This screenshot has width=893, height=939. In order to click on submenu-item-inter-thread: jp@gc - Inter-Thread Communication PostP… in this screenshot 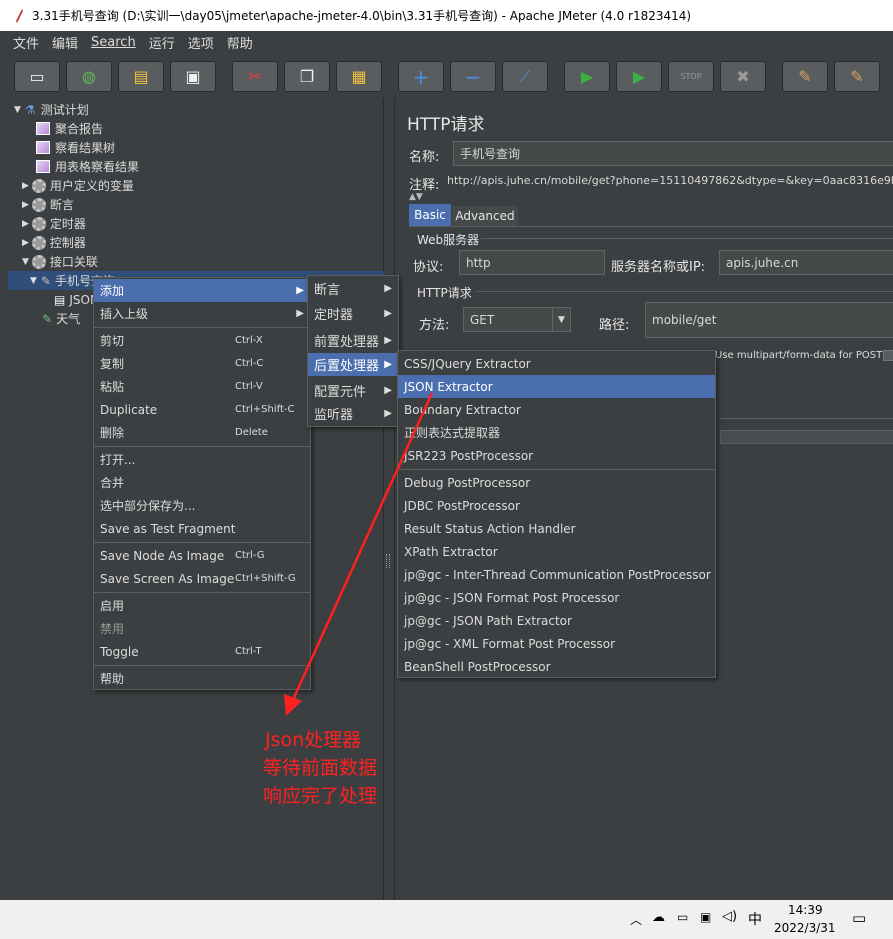, I will do `click(556, 574)`.